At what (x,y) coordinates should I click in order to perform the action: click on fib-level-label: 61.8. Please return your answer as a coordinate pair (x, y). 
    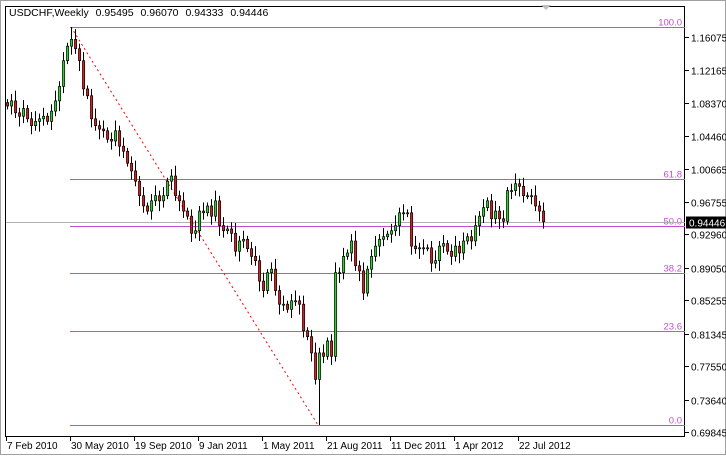
    Looking at the image, I should click on (673, 175).